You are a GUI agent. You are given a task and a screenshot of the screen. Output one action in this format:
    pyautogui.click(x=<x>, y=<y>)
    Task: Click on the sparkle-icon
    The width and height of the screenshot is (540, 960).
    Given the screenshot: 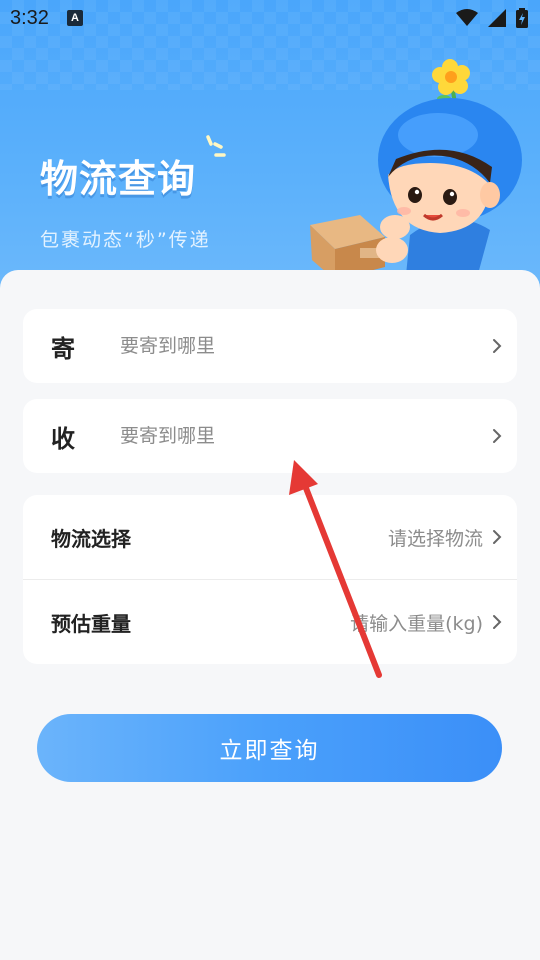 What is the action you would take?
    pyautogui.click(x=216, y=146)
    